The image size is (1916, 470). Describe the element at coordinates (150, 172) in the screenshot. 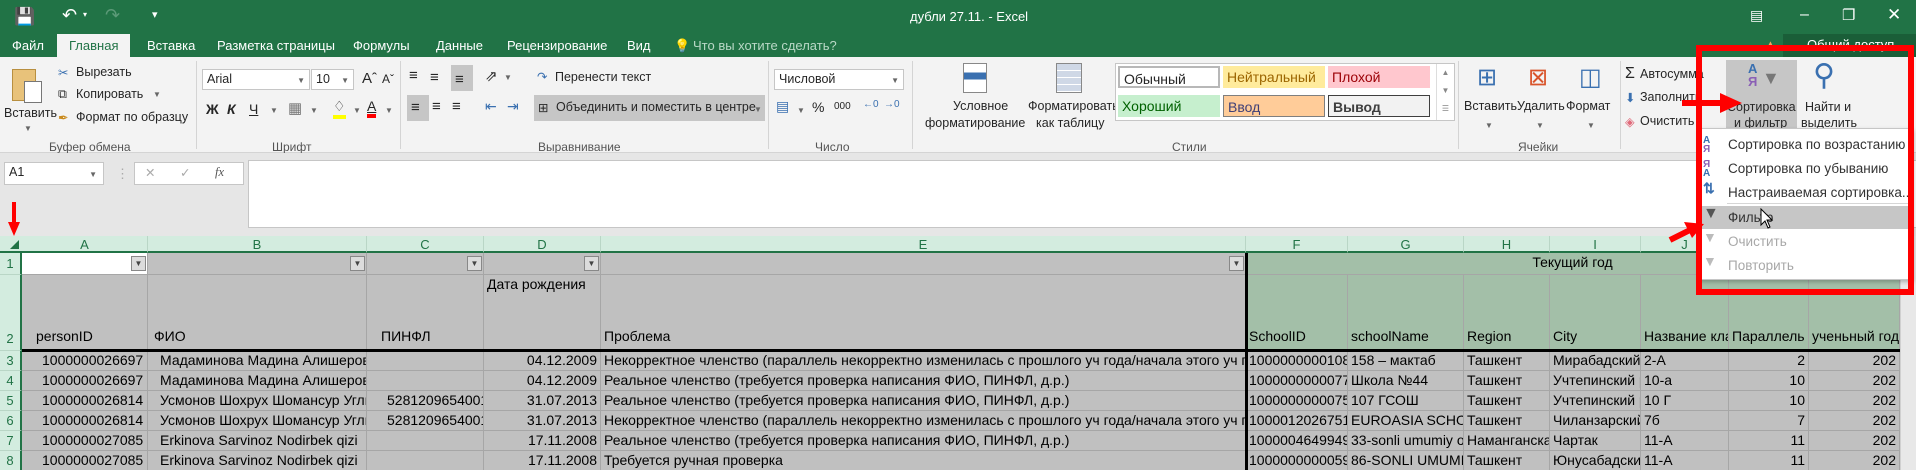

I see `cancel-icon: ✕` at that location.